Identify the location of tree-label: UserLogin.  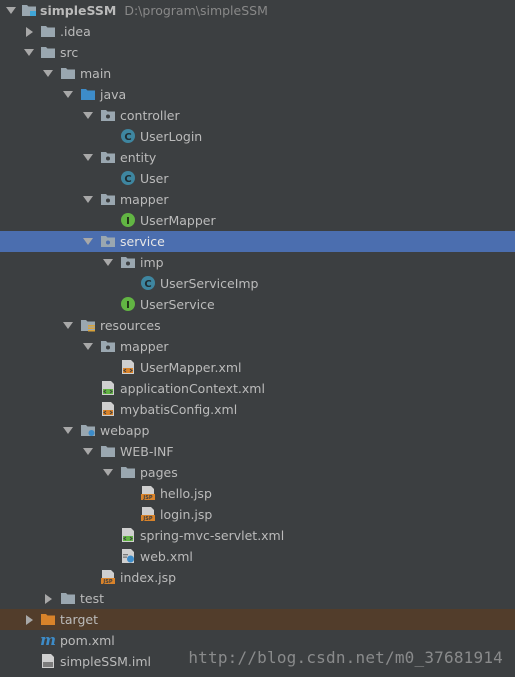
(171, 136).